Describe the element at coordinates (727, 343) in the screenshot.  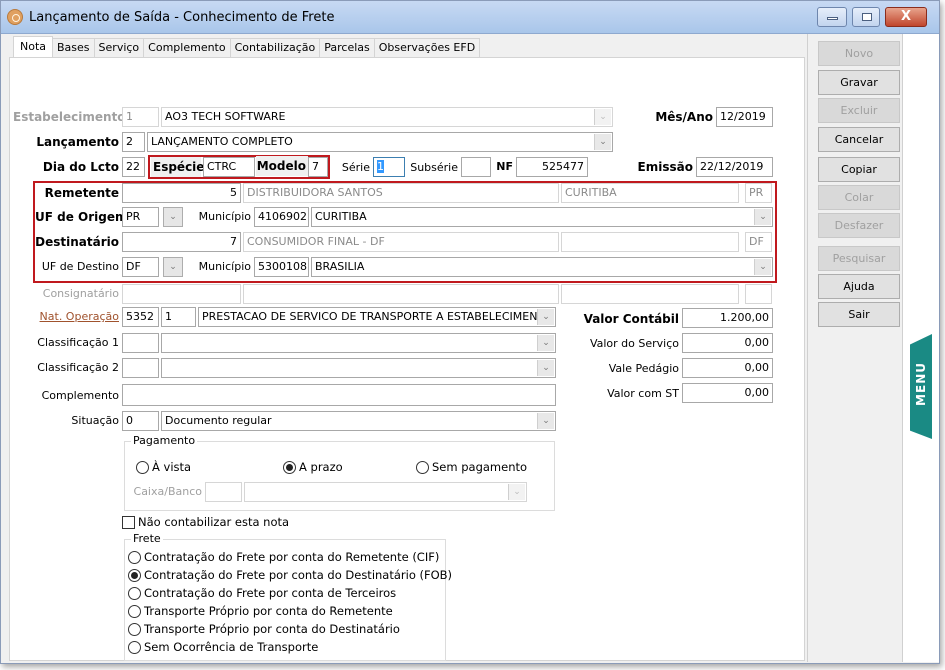
I see `valor-servico-field: 0,00` at that location.